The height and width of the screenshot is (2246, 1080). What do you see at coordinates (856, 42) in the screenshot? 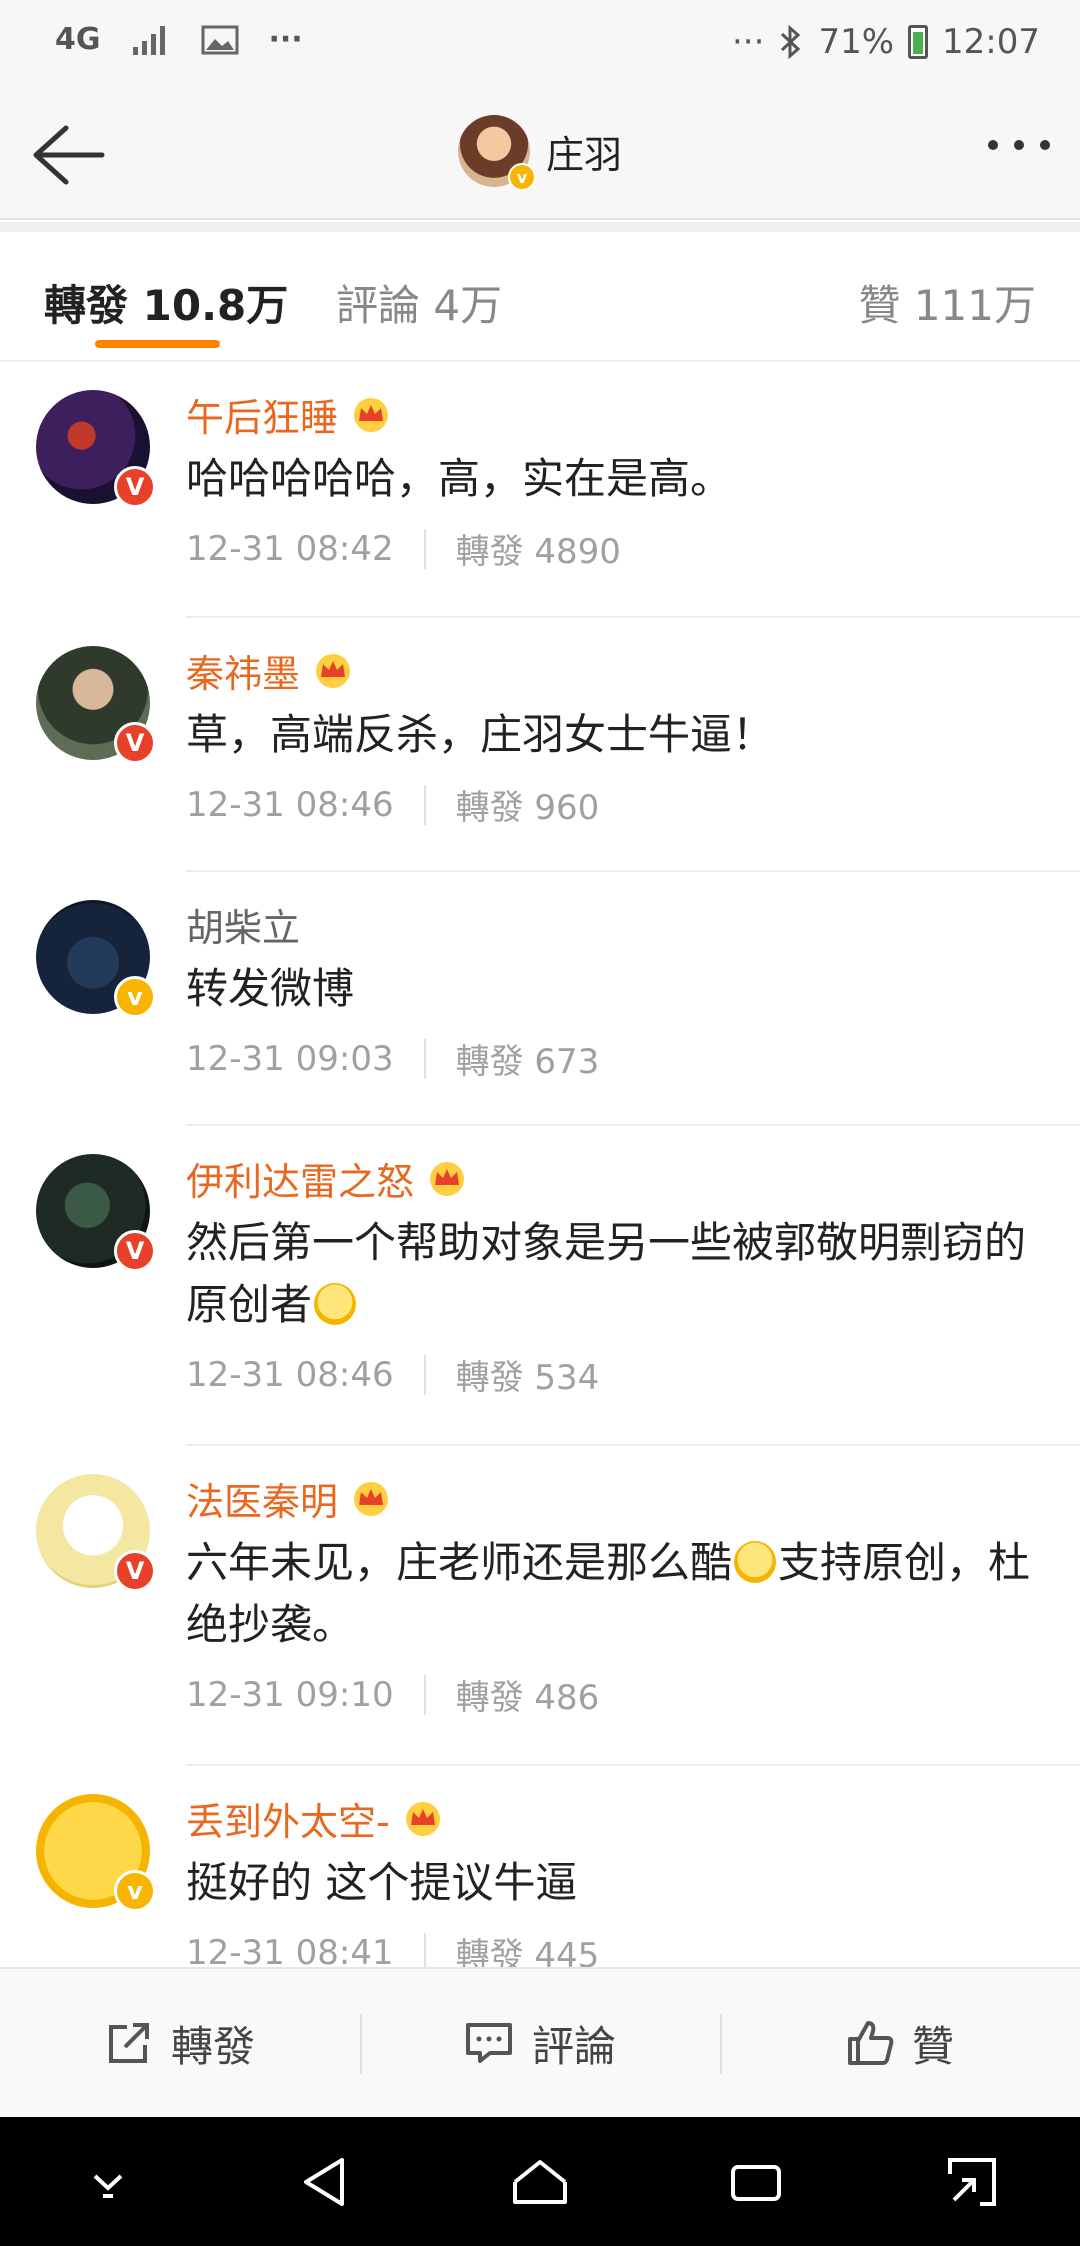
I see `battery-percent: 71%` at bounding box center [856, 42].